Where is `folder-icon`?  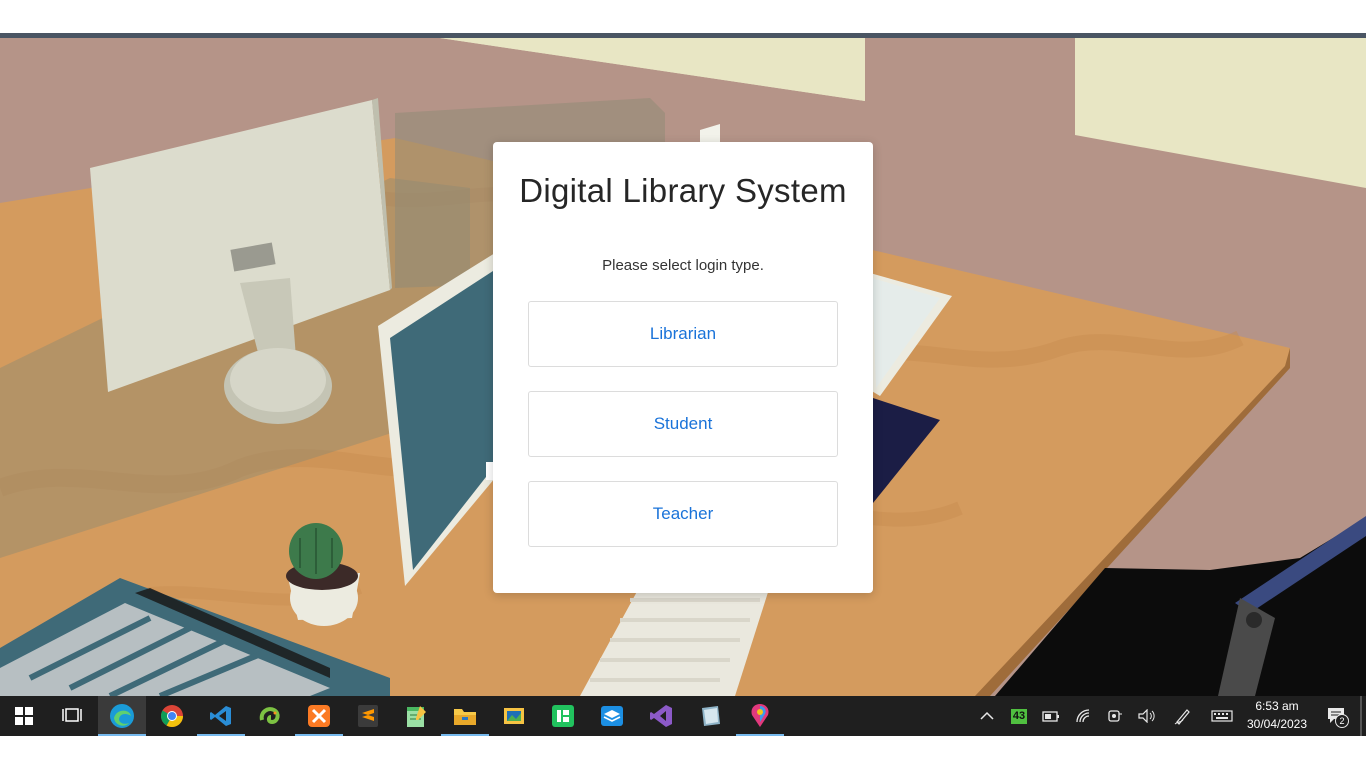
folder-icon is located at coordinates (465, 717).